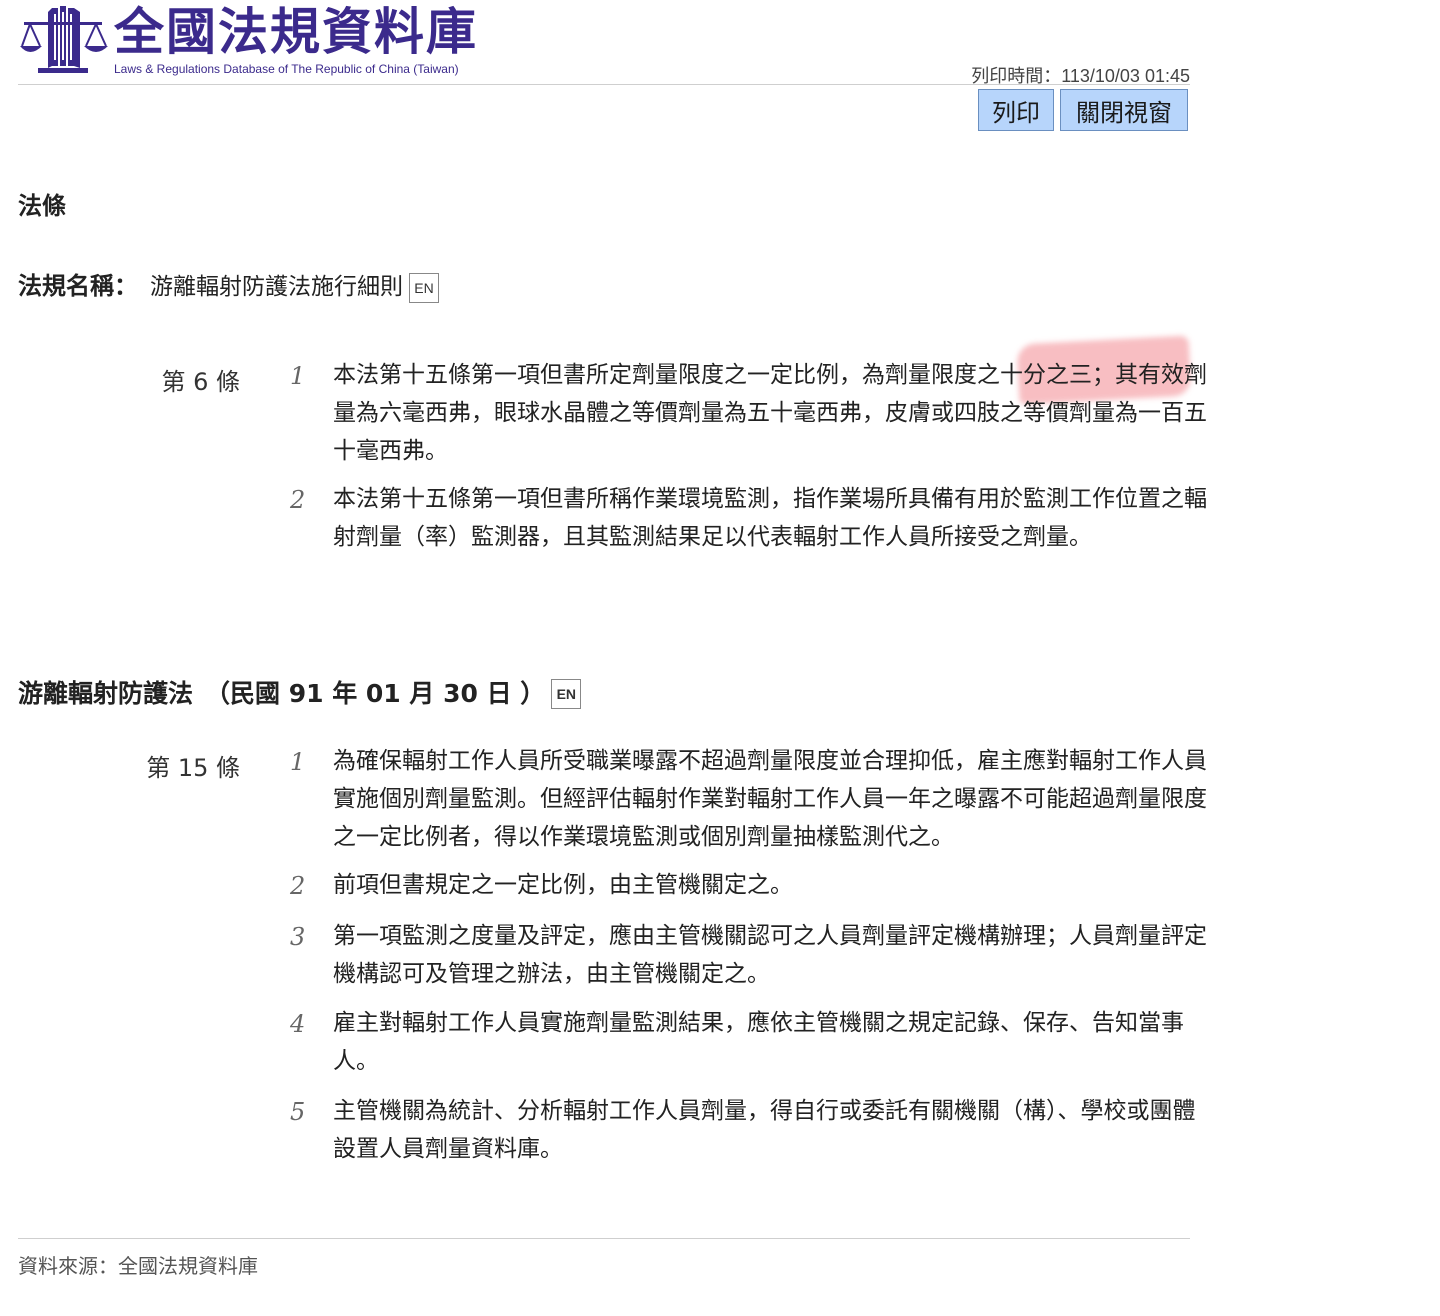 The height and width of the screenshot is (1316, 1440). Describe the element at coordinates (563, 885) in the screenshot. I see `paragraph-text: 前項但書規定之一定比例，由主管機關定之。` at that location.